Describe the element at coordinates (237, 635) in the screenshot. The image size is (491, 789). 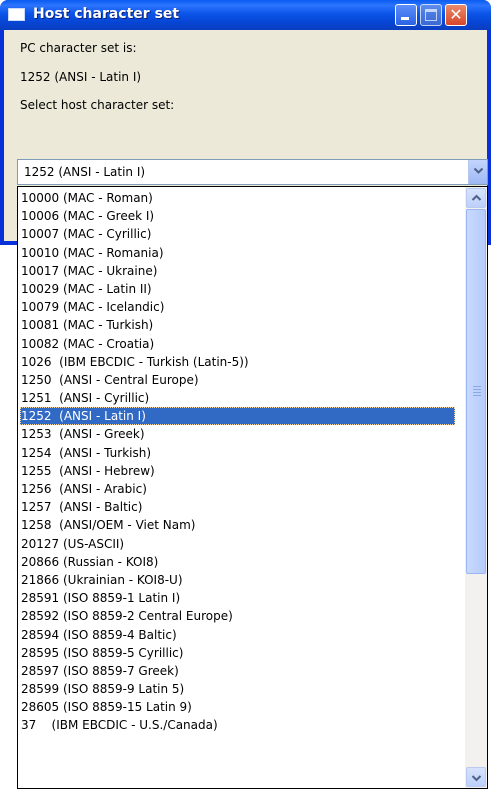
I see `list-item: 28594 (ISO 8859-4 Baltic)` at that location.